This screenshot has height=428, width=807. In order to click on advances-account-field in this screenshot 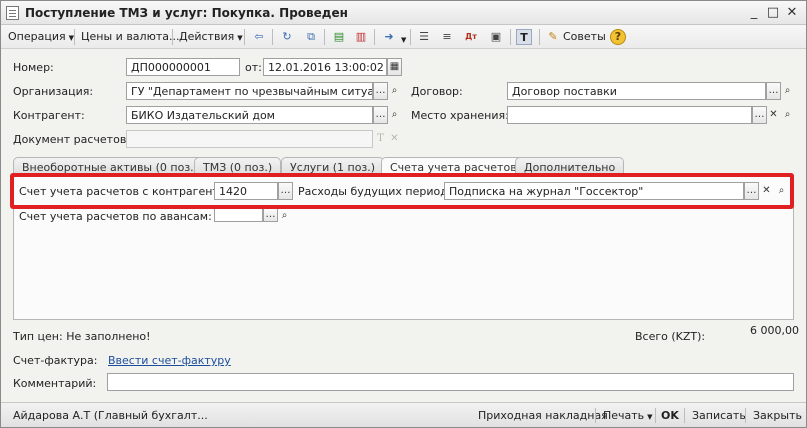, I will do `click(238, 215)`.